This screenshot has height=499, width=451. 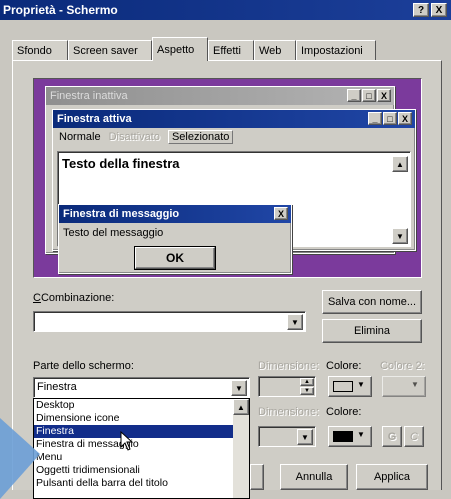 What do you see at coordinates (404, 386) in the screenshot?
I see `color2-picker-button: ▼` at bounding box center [404, 386].